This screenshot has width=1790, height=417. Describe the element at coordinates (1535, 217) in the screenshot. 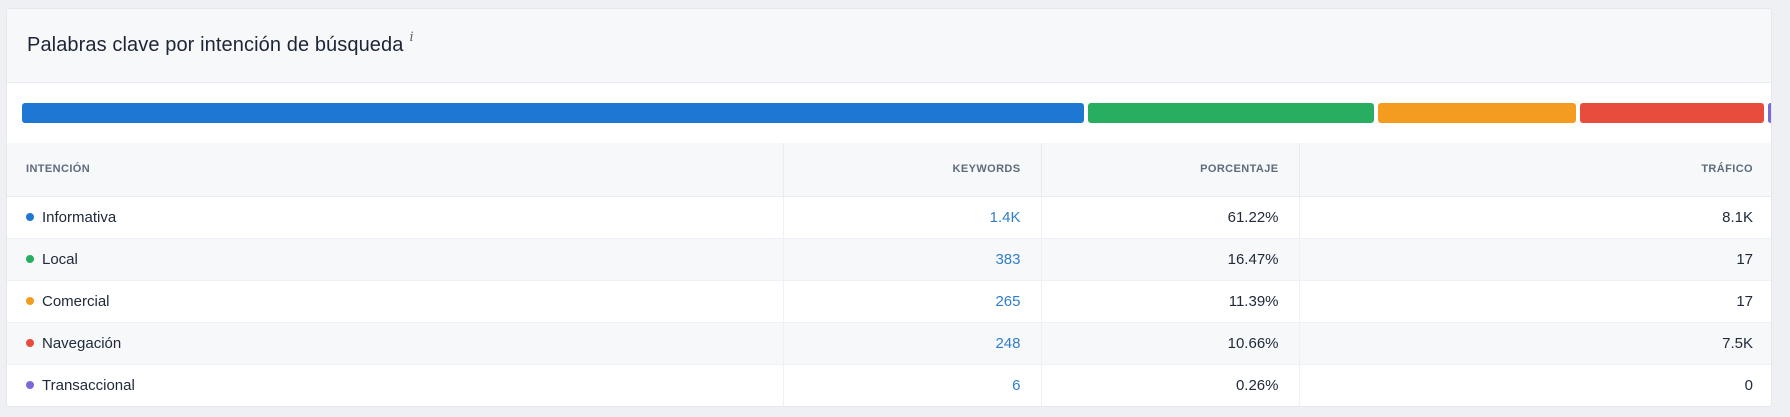

I see `traffic-cell: 8.1K` at that location.